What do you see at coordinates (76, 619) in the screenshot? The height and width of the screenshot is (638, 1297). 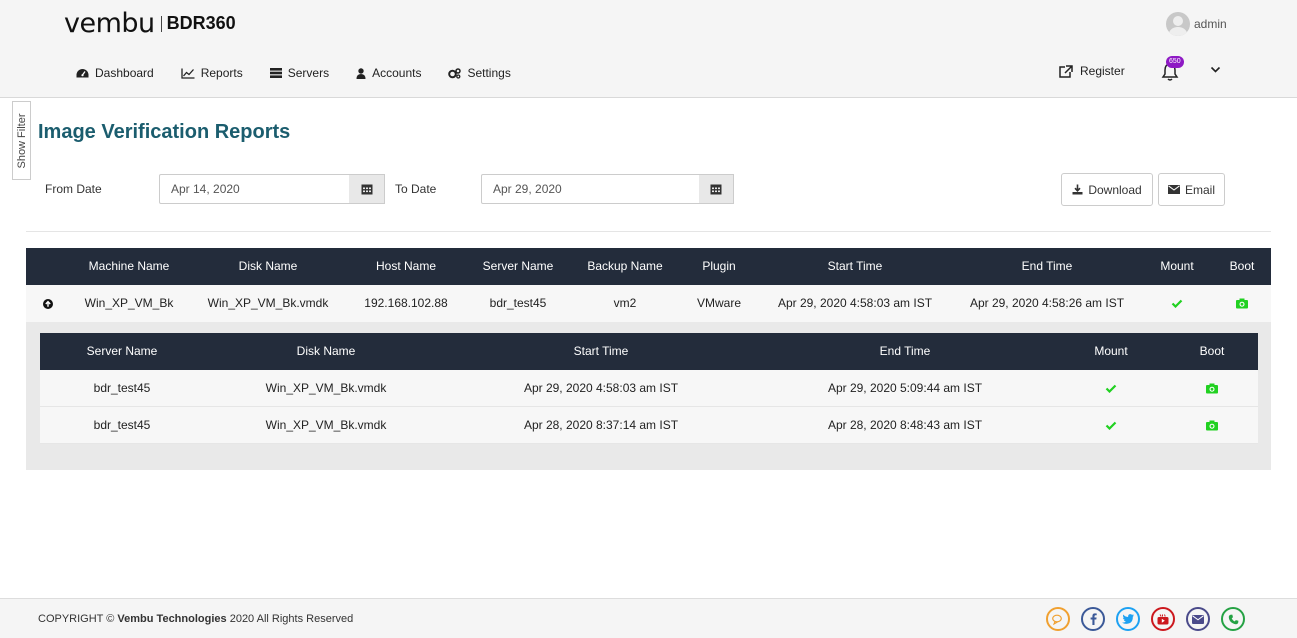 I see `copyright-prefix: COPYRIGHT ©` at bounding box center [76, 619].